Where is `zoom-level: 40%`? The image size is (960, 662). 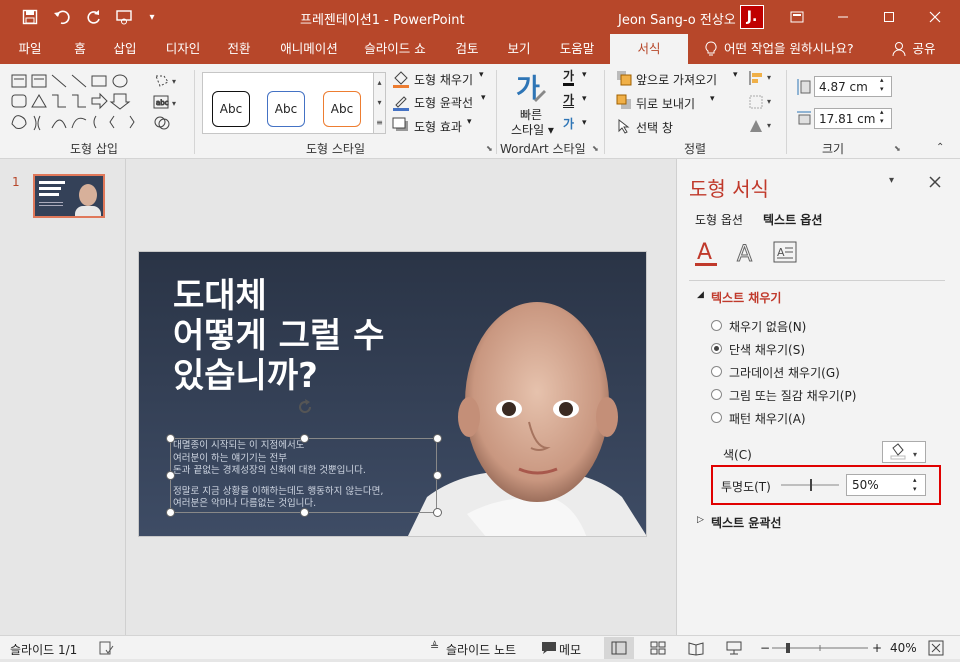
zoom-level: 40% is located at coordinates (903, 648).